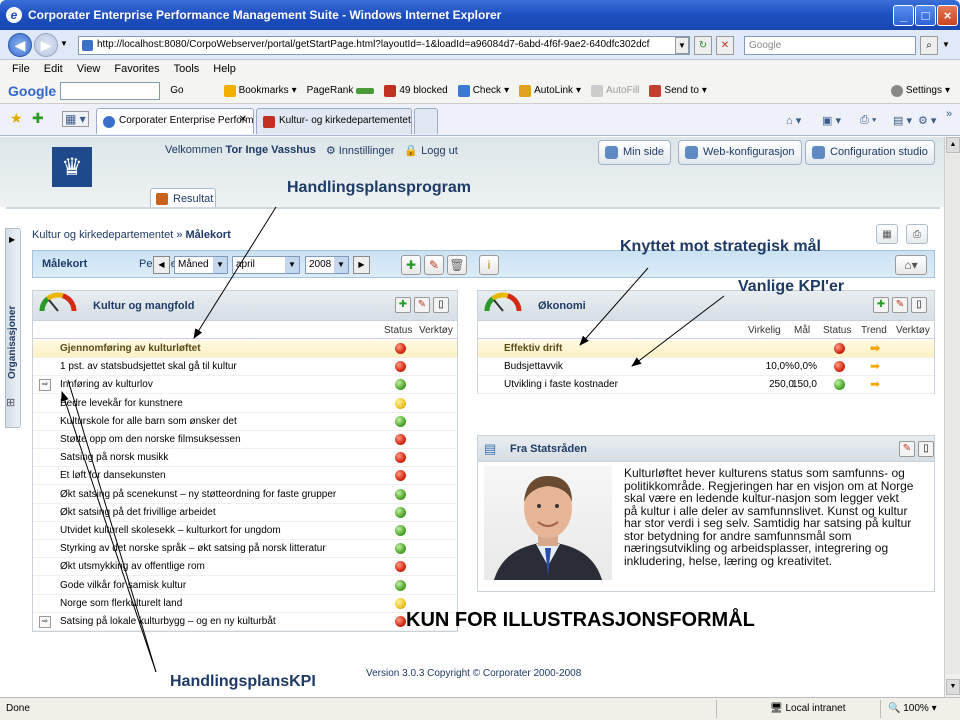 The height and width of the screenshot is (720, 960). Describe the element at coordinates (949, 114) in the screenshot. I see `toolbar-overflow-icon: »` at that location.